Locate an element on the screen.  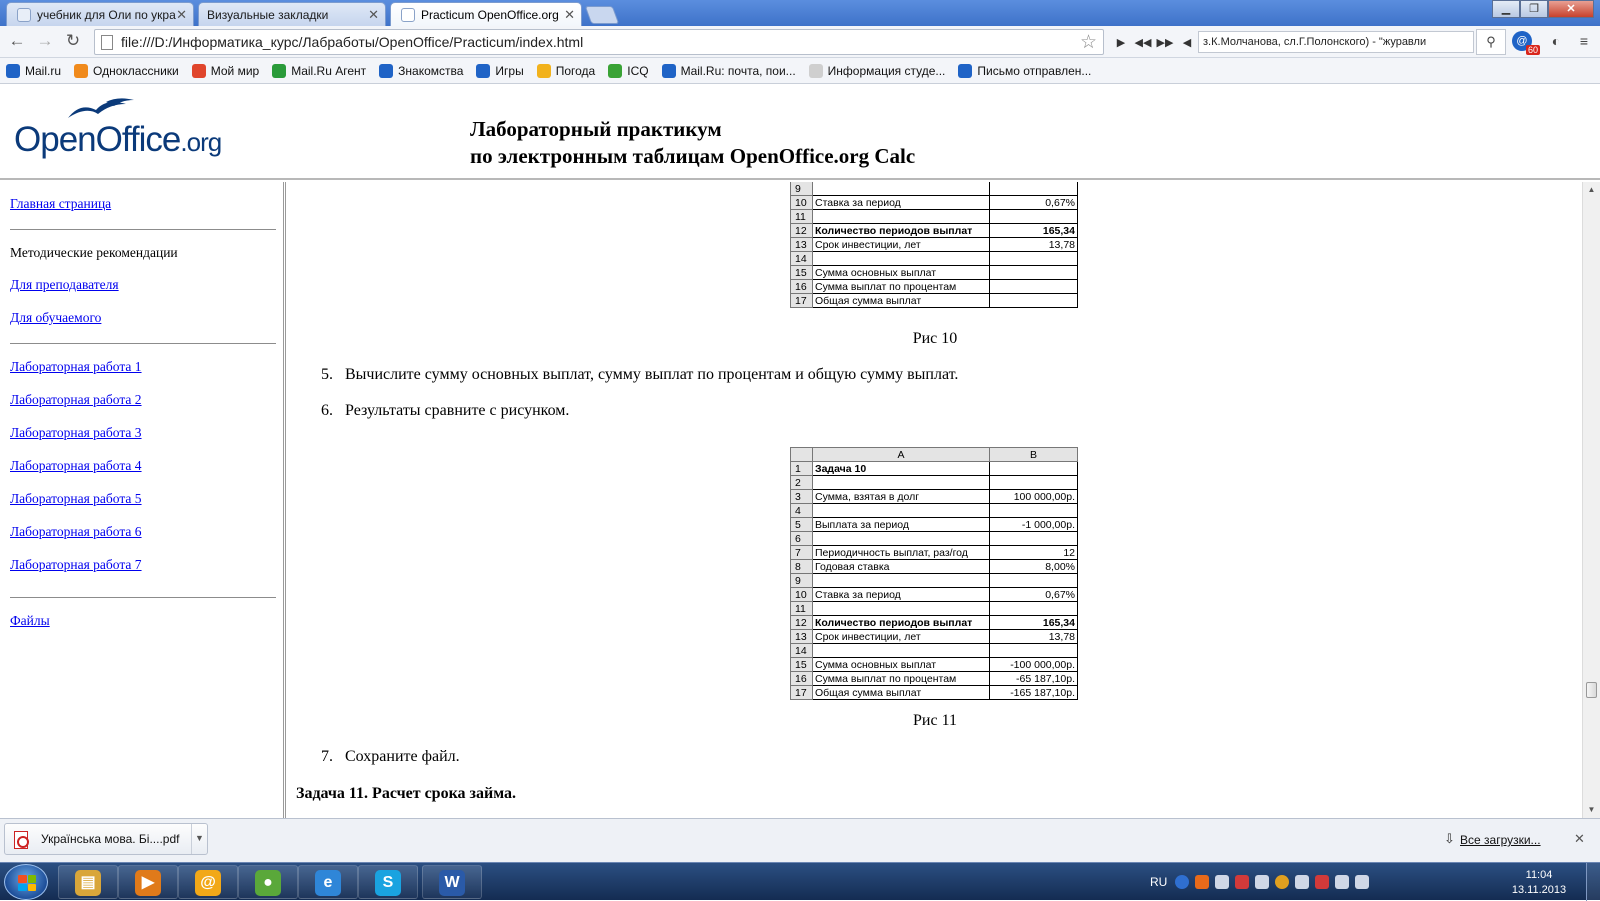
mailru-icon is located at coordinates (24, 15).